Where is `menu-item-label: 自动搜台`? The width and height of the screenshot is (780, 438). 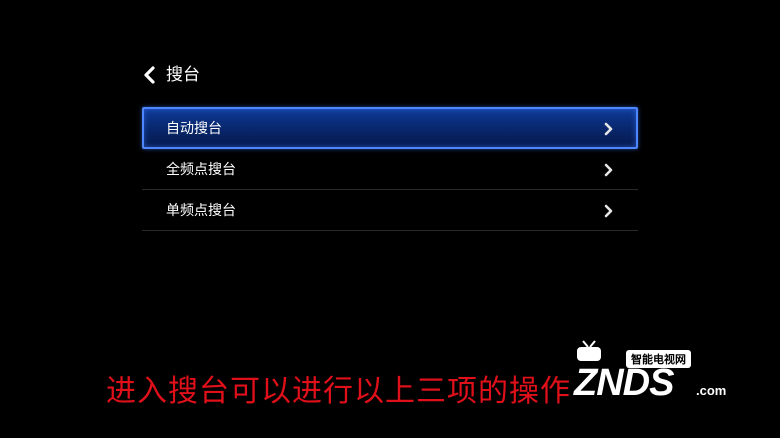 menu-item-label: 自动搜台 is located at coordinates (194, 129).